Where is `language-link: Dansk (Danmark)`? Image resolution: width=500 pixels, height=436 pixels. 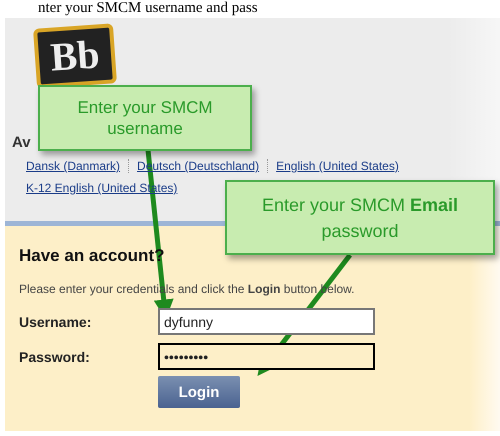
language-link: Dansk (Danmark) is located at coordinates (75, 166).